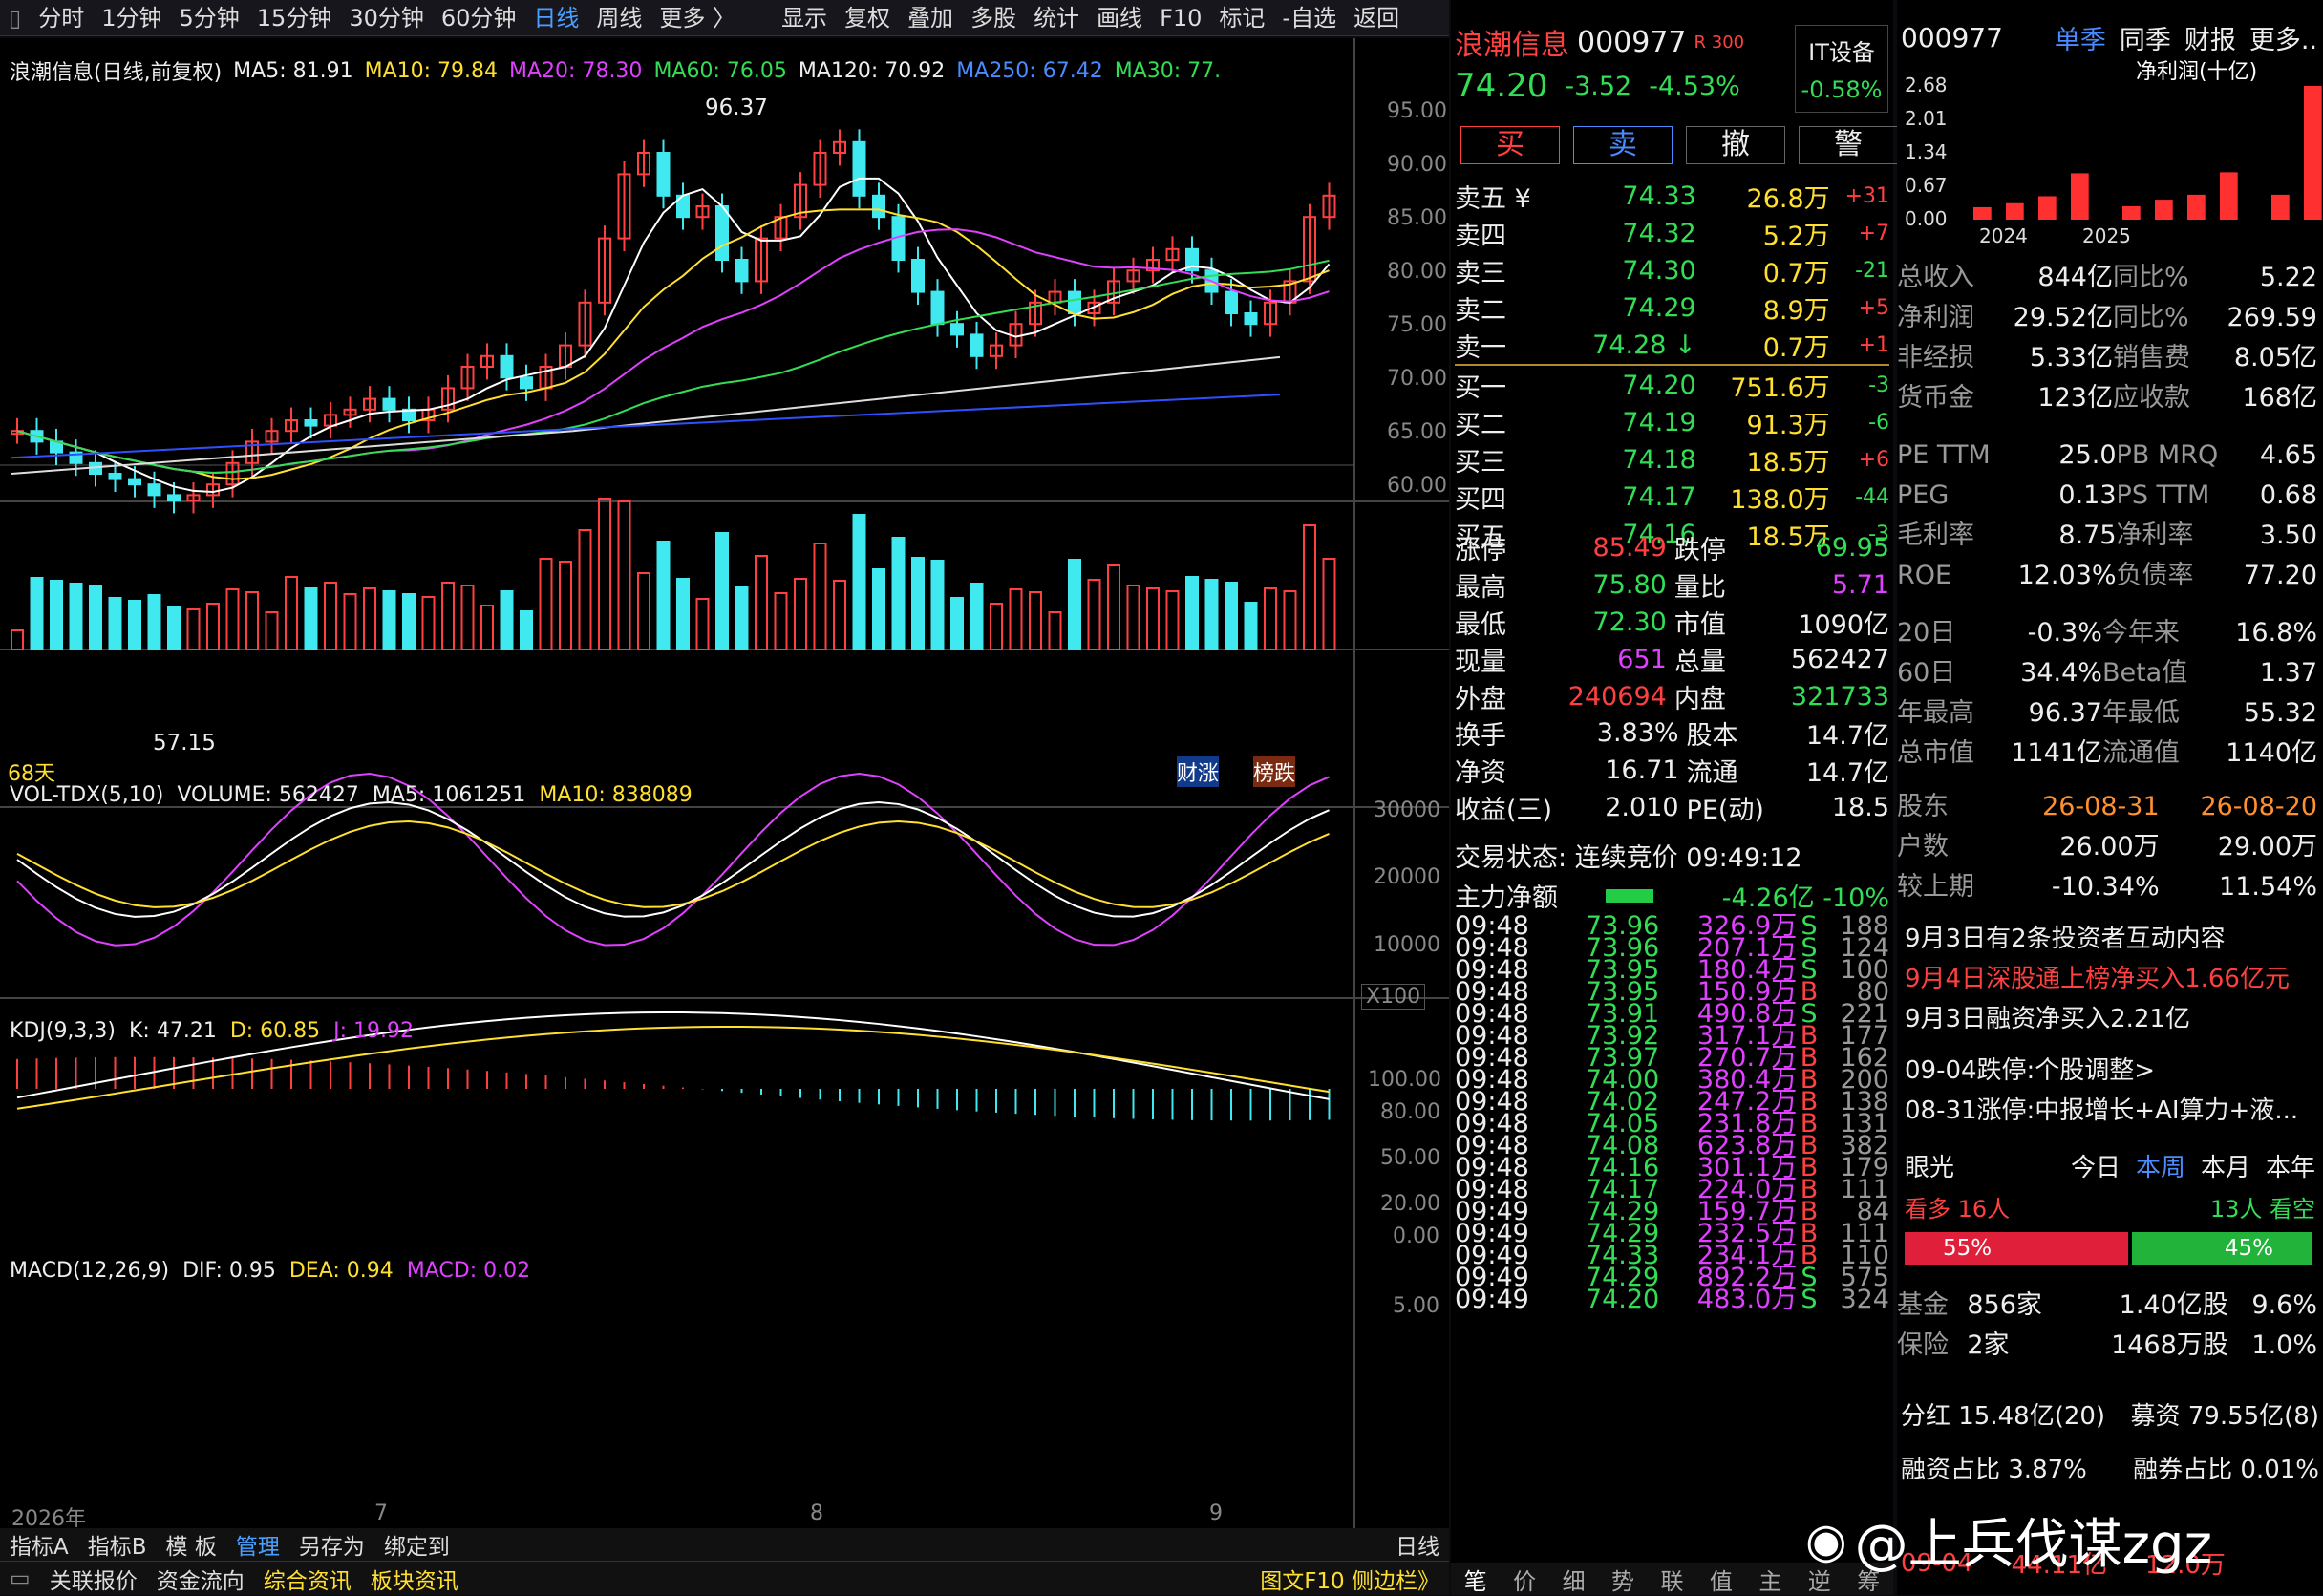 The image size is (2323, 1596). What do you see at coordinates (1819, 1579) in the screenshot?
I see `detail-tab: 逆` at bounding box center [1819, 1579].